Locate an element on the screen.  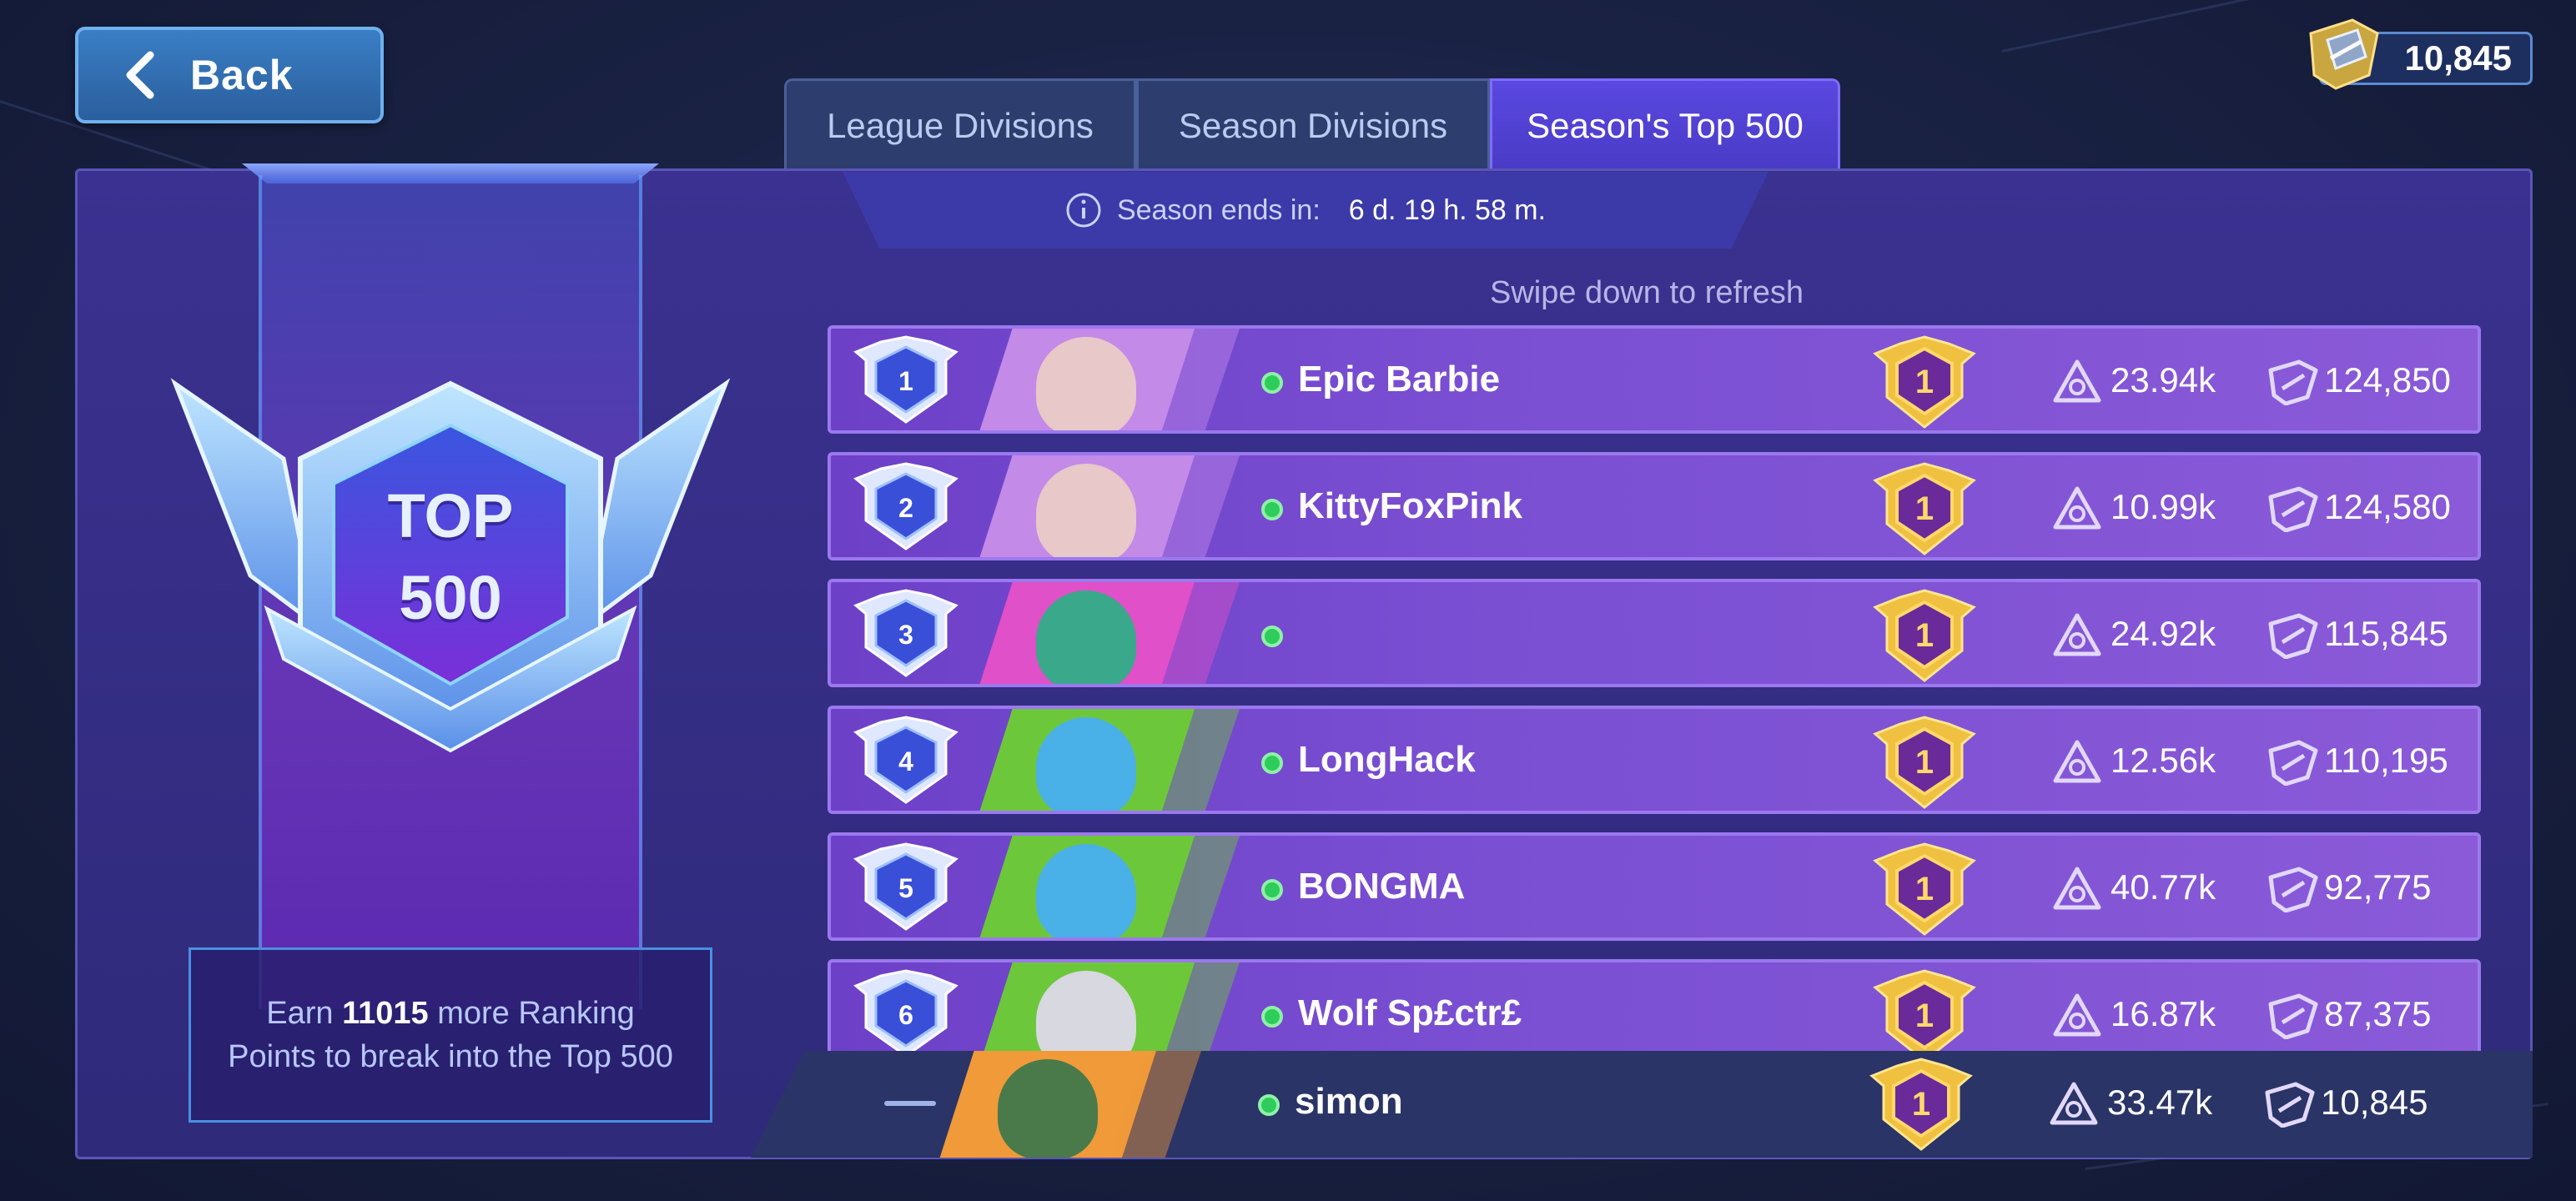
tab-season-divisions: Season Divisions is located at coordinates (1313, 124).